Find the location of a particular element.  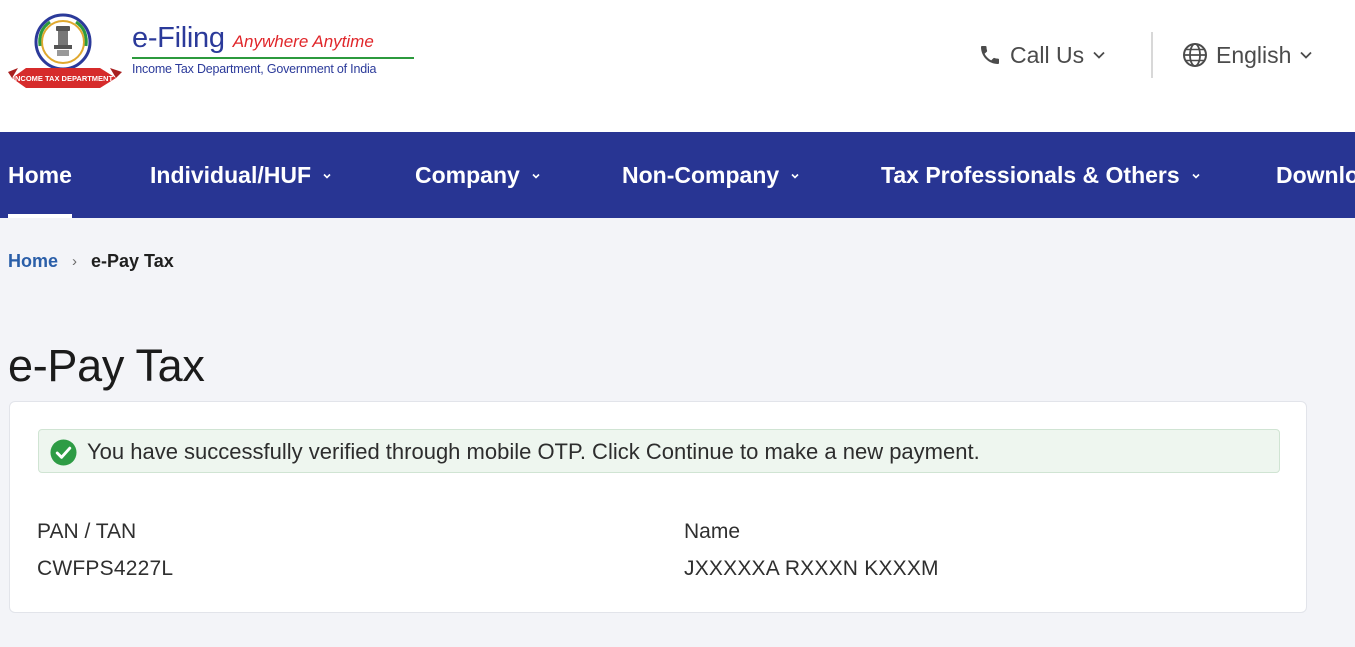

language-label: English is located at coordinates (1254, 54).